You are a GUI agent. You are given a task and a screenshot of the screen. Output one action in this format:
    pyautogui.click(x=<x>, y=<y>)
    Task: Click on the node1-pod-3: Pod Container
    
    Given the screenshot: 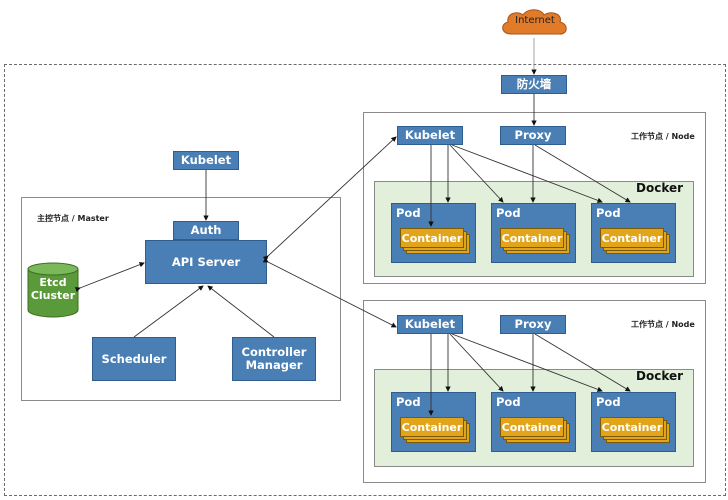 What is the action you would take?
    pyautogui.click(x=633, y=233)
    